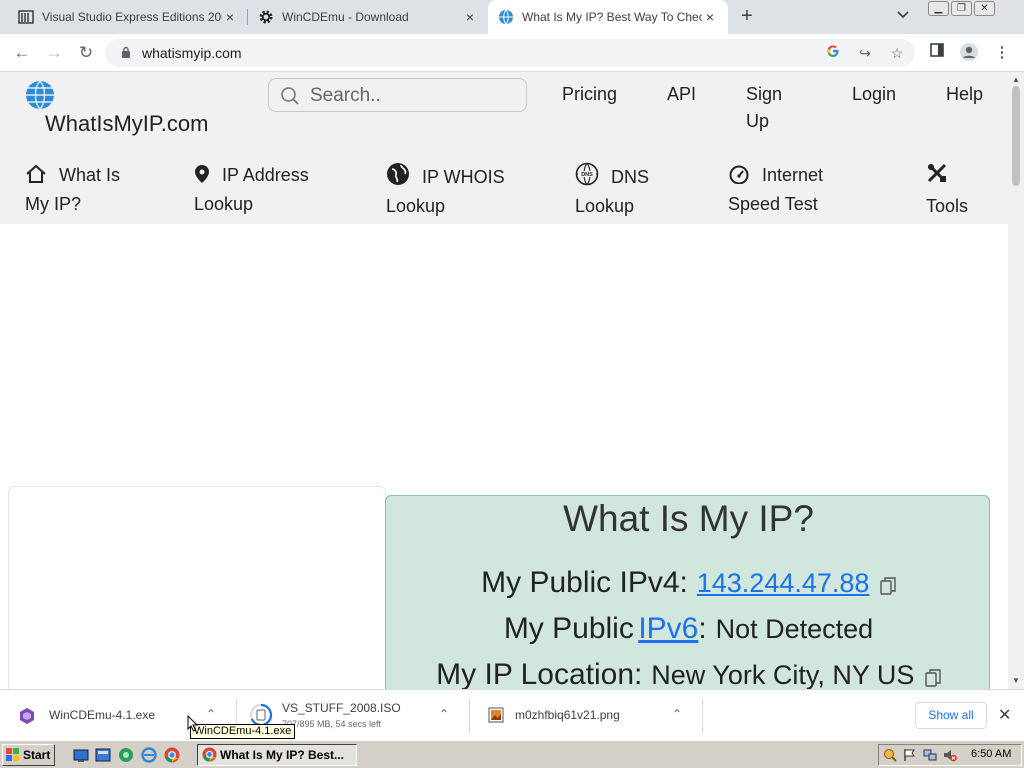  What do you see at coordinates (126, 124) in the screenshot?
I see `site-logo-text: WhatIsMyIP.com` at bounding box center [126, 124].